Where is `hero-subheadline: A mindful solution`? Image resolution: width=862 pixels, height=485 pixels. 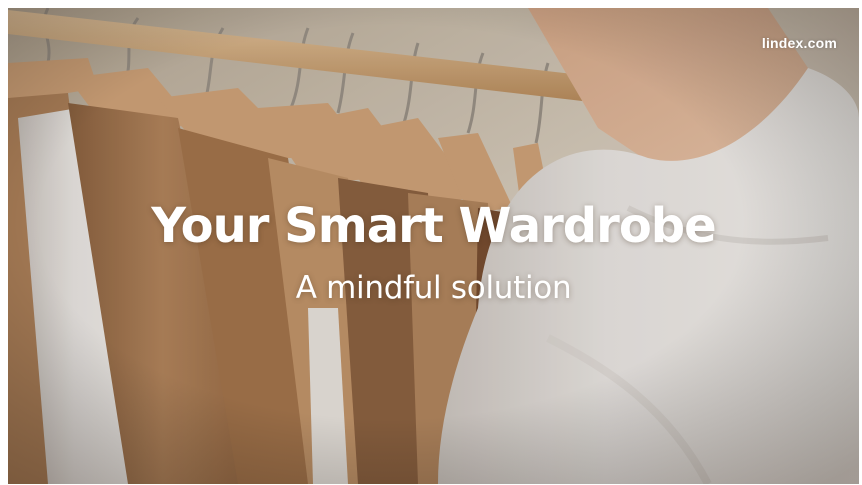
hero-subheadline: A mindful solution is located at coordinates (433, 288).